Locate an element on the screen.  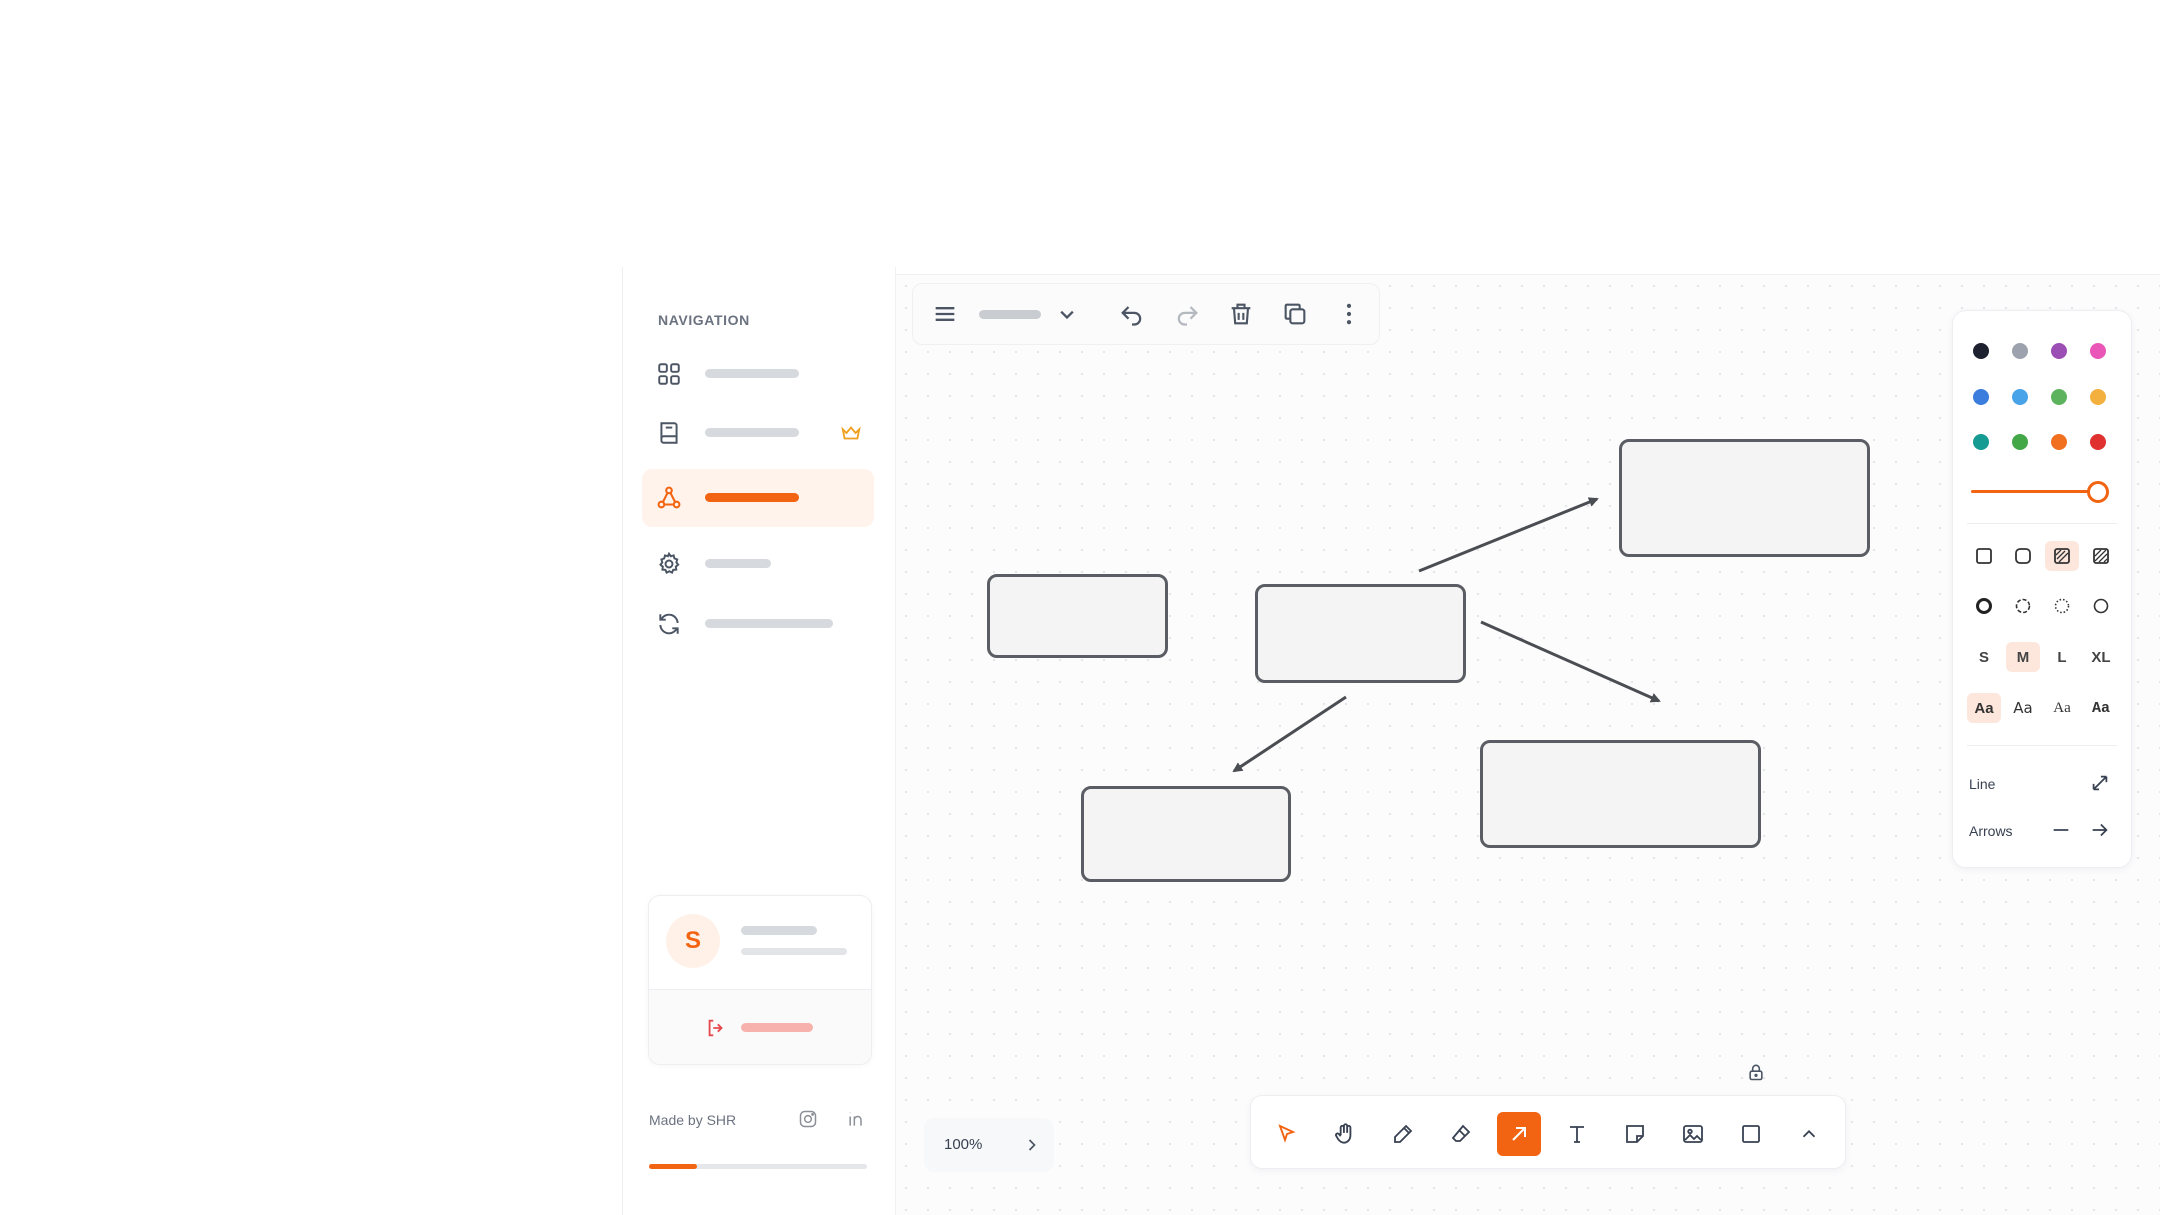
eraser-tool is located at coordinates (1461, 1134).